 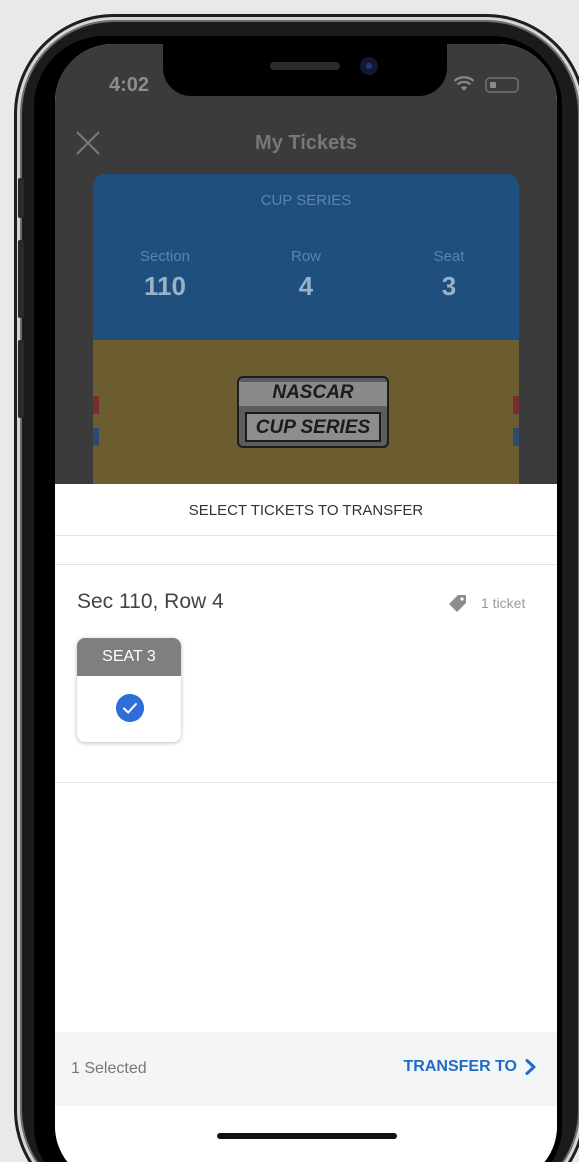 I want to click on volume-down-button, so click(x=21, y=379).